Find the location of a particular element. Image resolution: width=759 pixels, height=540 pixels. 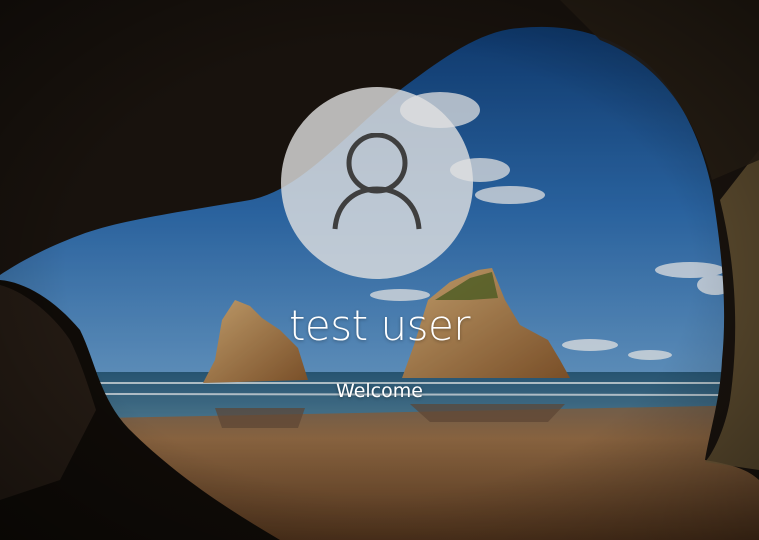

user-avatar is located at coordinates (377, 183).